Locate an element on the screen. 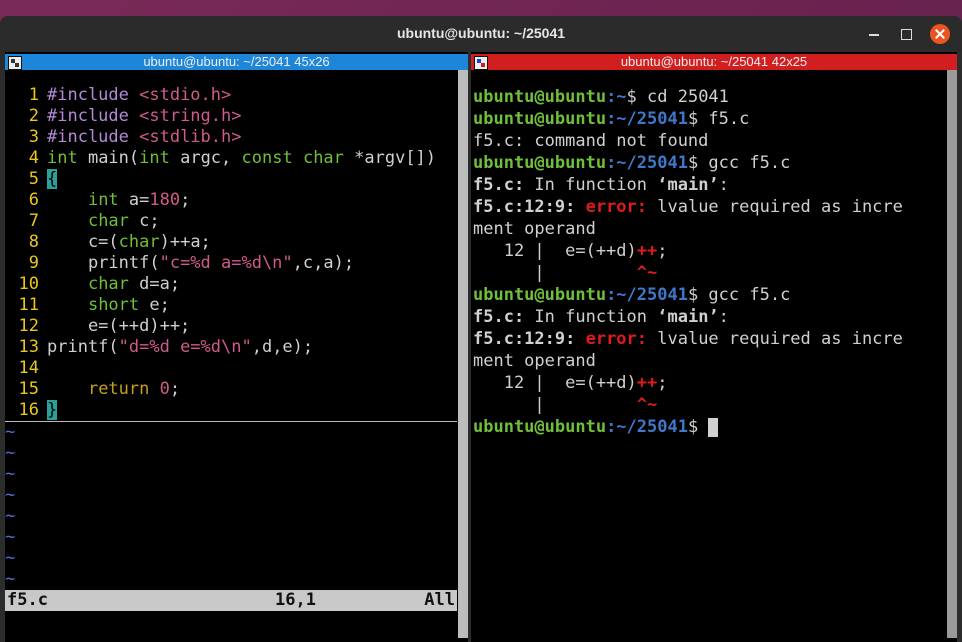  output-line: f5.c: In function ‘main’: is located at coordinates (708, 317).